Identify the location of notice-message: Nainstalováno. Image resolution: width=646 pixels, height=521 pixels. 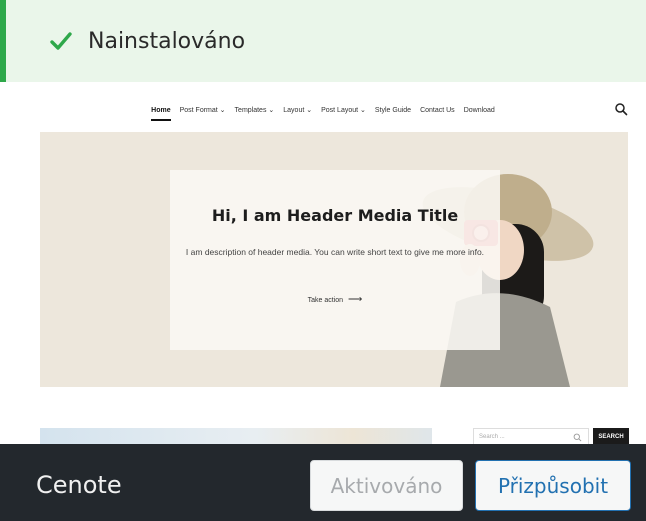
(167, 41).